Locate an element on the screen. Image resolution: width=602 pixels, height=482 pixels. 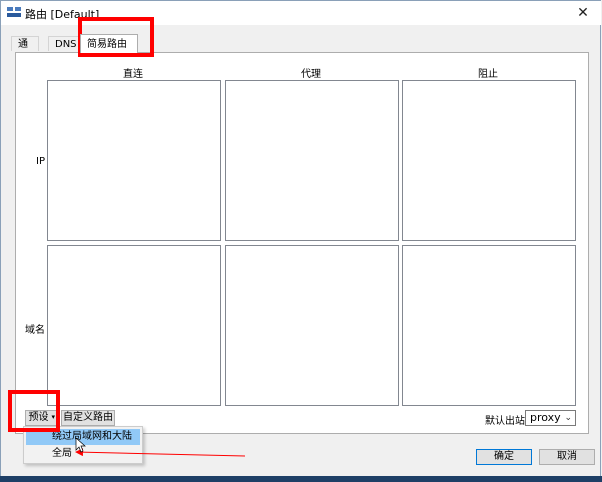
column-header-block: 阻止 is located at coordinates (488, 74).